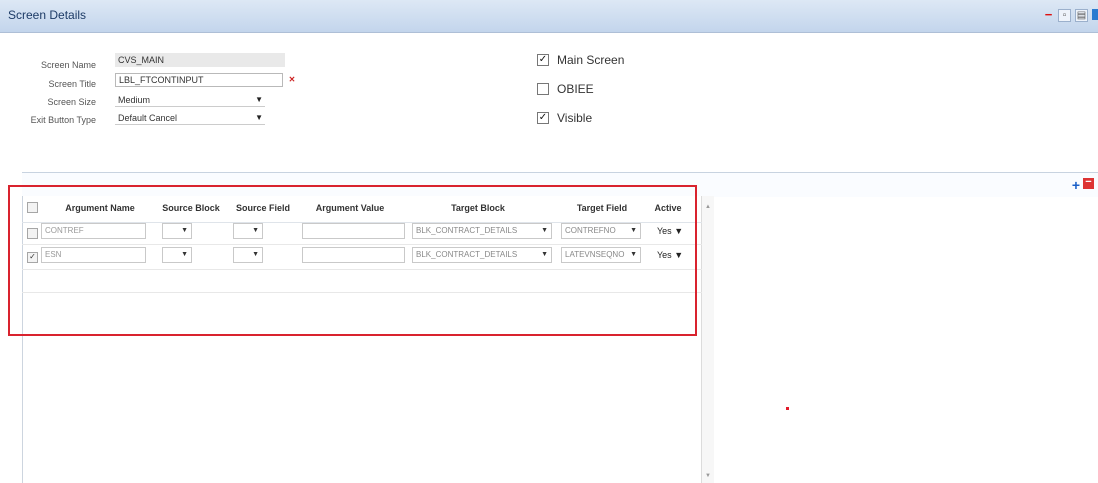 This screenshot has width=1098, height=483. Describe the element at coordinates (708, 476) in the screenshot. I see `scroll-down-icon: ▼` at that location.